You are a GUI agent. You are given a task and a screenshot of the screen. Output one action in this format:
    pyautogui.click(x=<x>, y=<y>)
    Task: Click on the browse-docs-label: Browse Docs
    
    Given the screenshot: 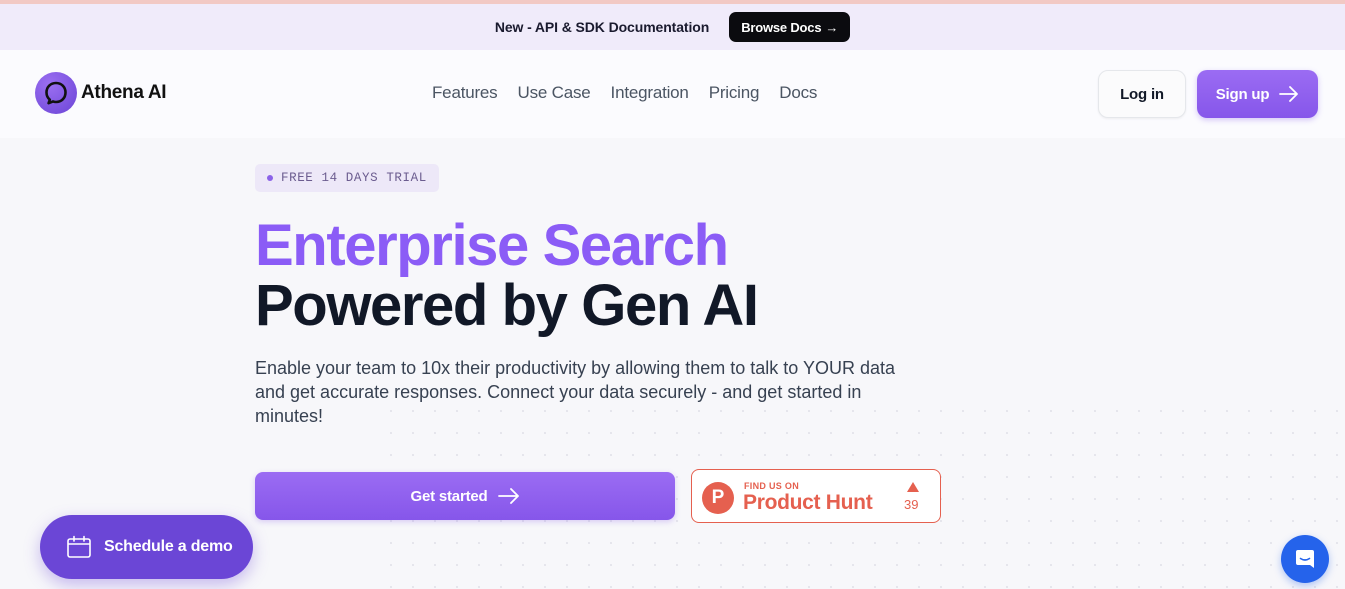 What is the action you would take?
    pyautogui.click(x=781, y=27)
    